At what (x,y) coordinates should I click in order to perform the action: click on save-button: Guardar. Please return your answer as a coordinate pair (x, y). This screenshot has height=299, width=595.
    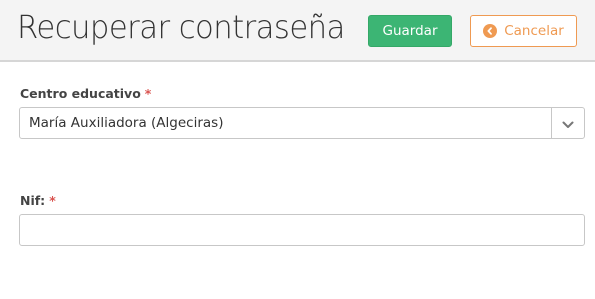
    Looking at the image, I should click on (410, 31).